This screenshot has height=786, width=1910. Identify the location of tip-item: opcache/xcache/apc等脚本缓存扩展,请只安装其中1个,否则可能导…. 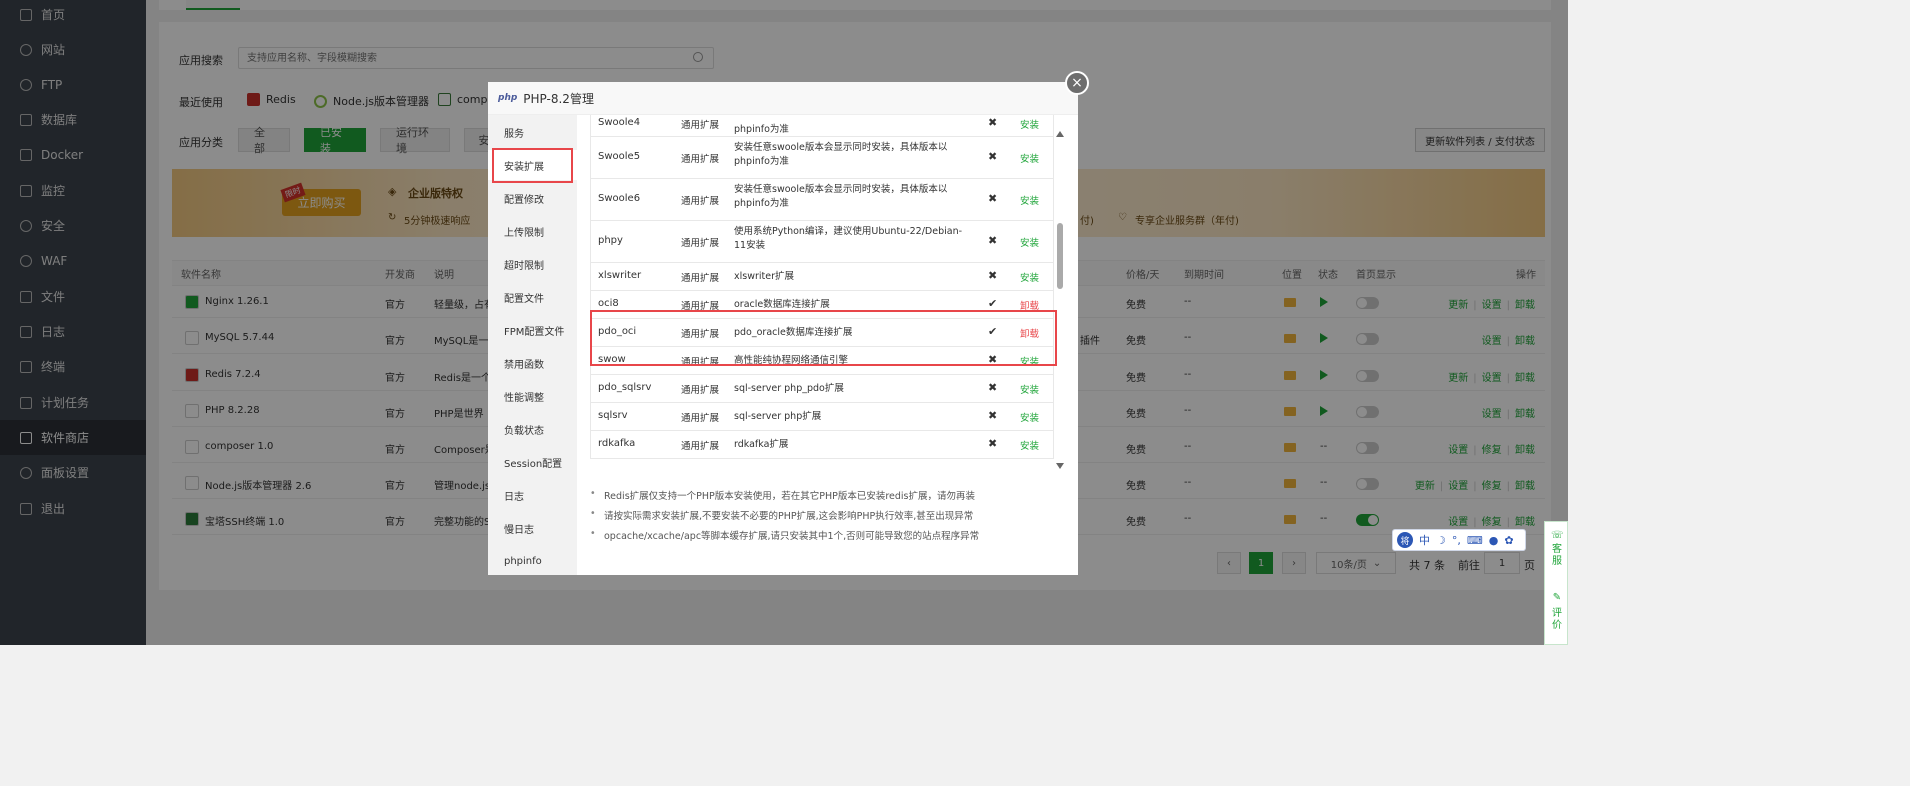
(830, 535).